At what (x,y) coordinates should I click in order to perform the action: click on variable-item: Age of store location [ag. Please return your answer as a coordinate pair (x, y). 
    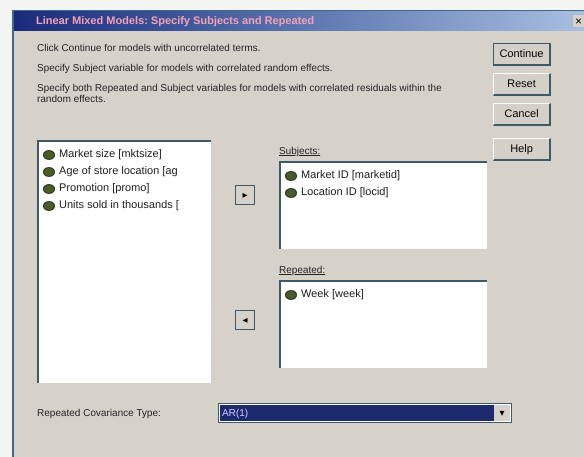
    Looking at the image, I should click on (118, 171).